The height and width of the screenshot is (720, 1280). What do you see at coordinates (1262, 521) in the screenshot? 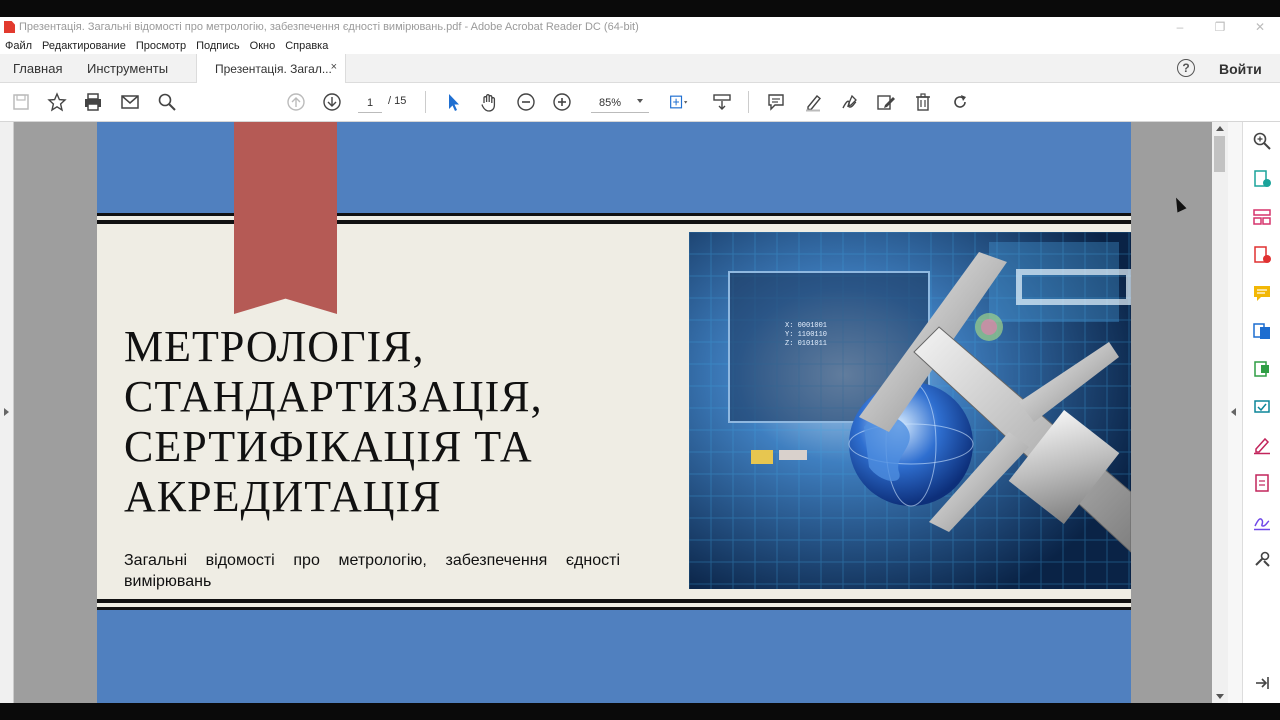
I see `signature-icon` at bounding box center [1262, 521].